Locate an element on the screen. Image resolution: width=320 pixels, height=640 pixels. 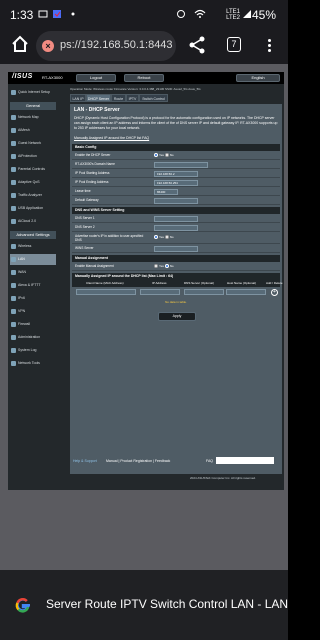
dns-server-optional-input is located at coordinates (204, 292).